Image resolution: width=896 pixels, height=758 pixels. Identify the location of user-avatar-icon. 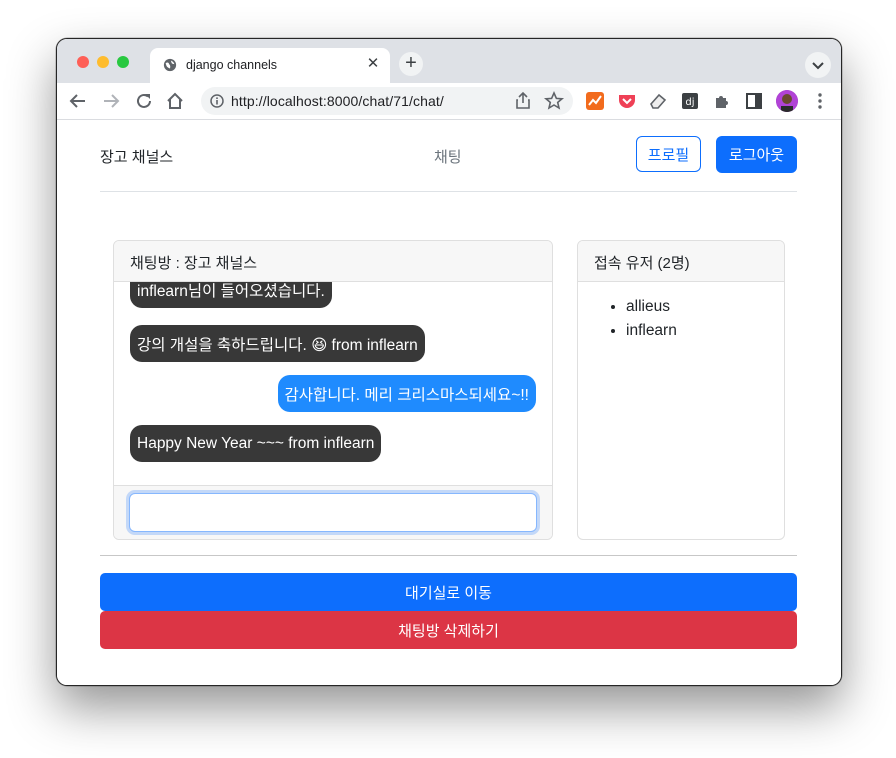
(787, 101).